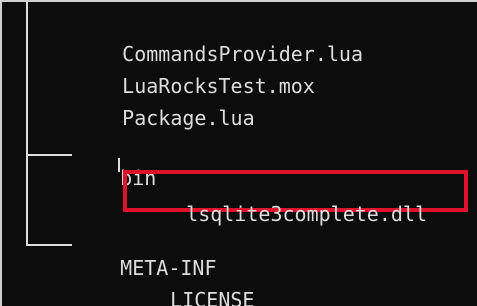 This screenshot has height=306, width=477. Describe the element at coordinates (114, 166) in the screenshot. I see `folder-entry-bin: bin` at that location.